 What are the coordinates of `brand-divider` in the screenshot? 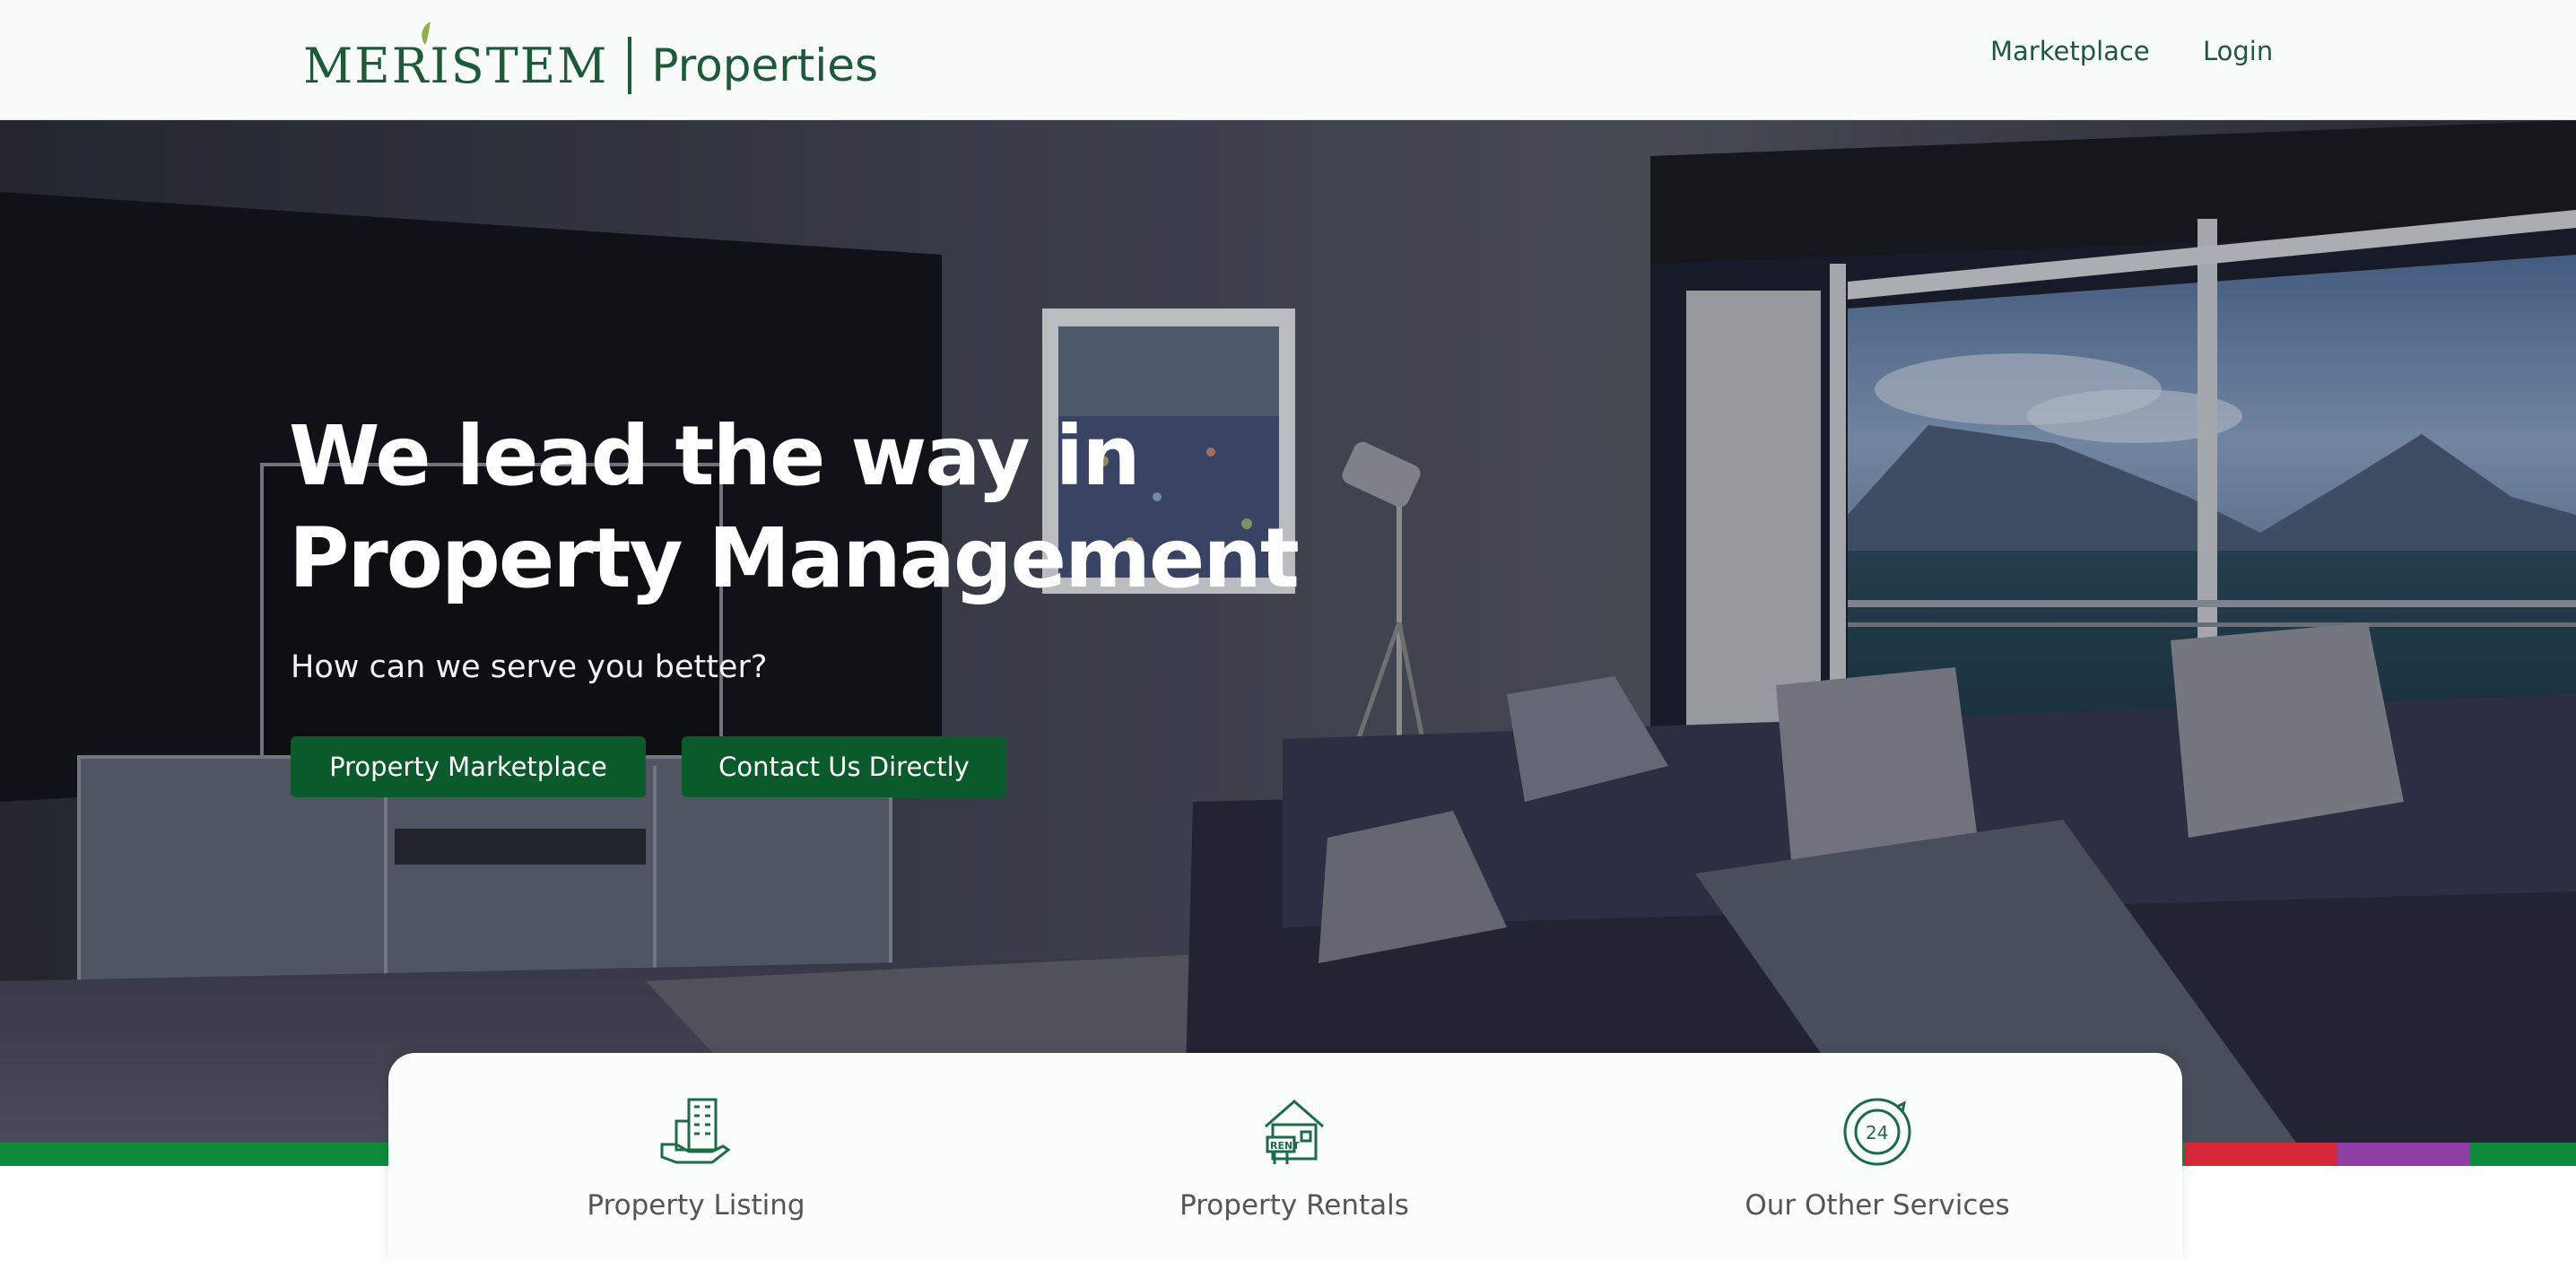 It's located at (630, 65).